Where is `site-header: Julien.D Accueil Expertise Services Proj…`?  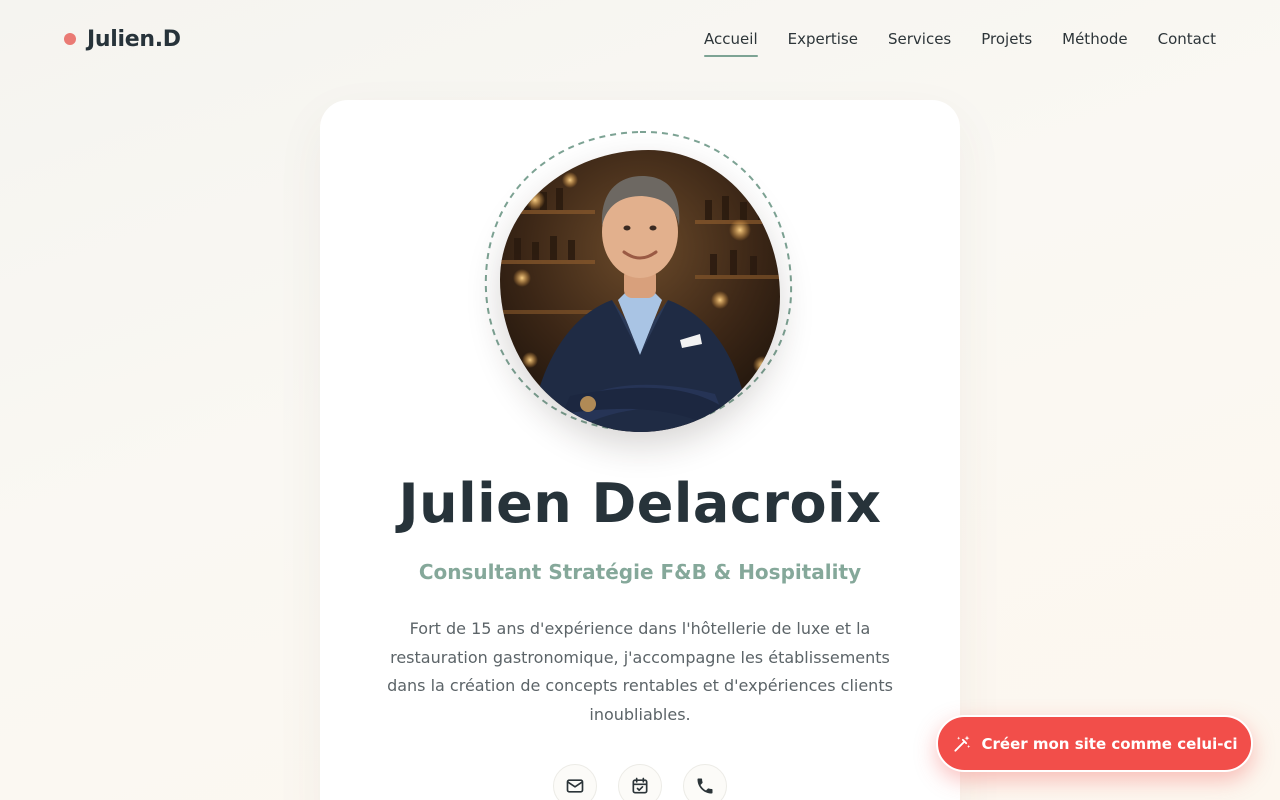 site-header: Julien.D Accueil Expertise Services Proj… is located at coordinates (640, 39).